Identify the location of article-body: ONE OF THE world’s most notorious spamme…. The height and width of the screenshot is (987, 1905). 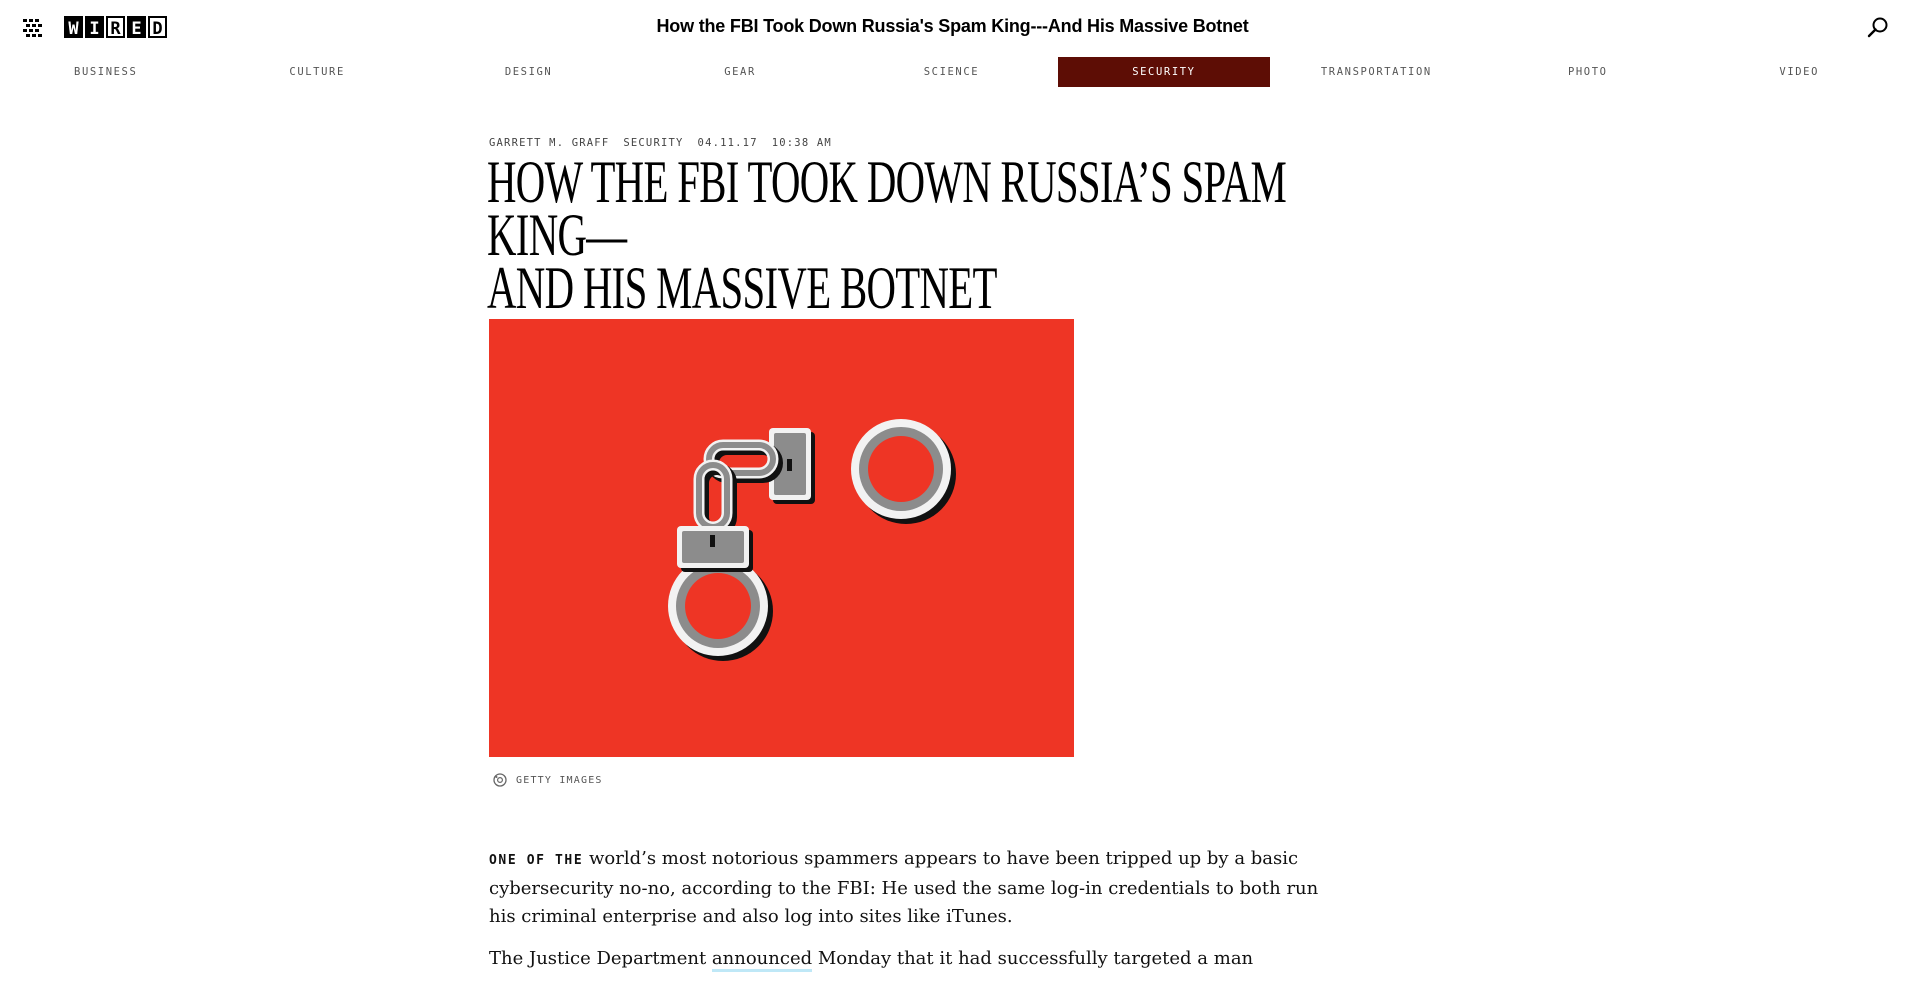
(909, 916).